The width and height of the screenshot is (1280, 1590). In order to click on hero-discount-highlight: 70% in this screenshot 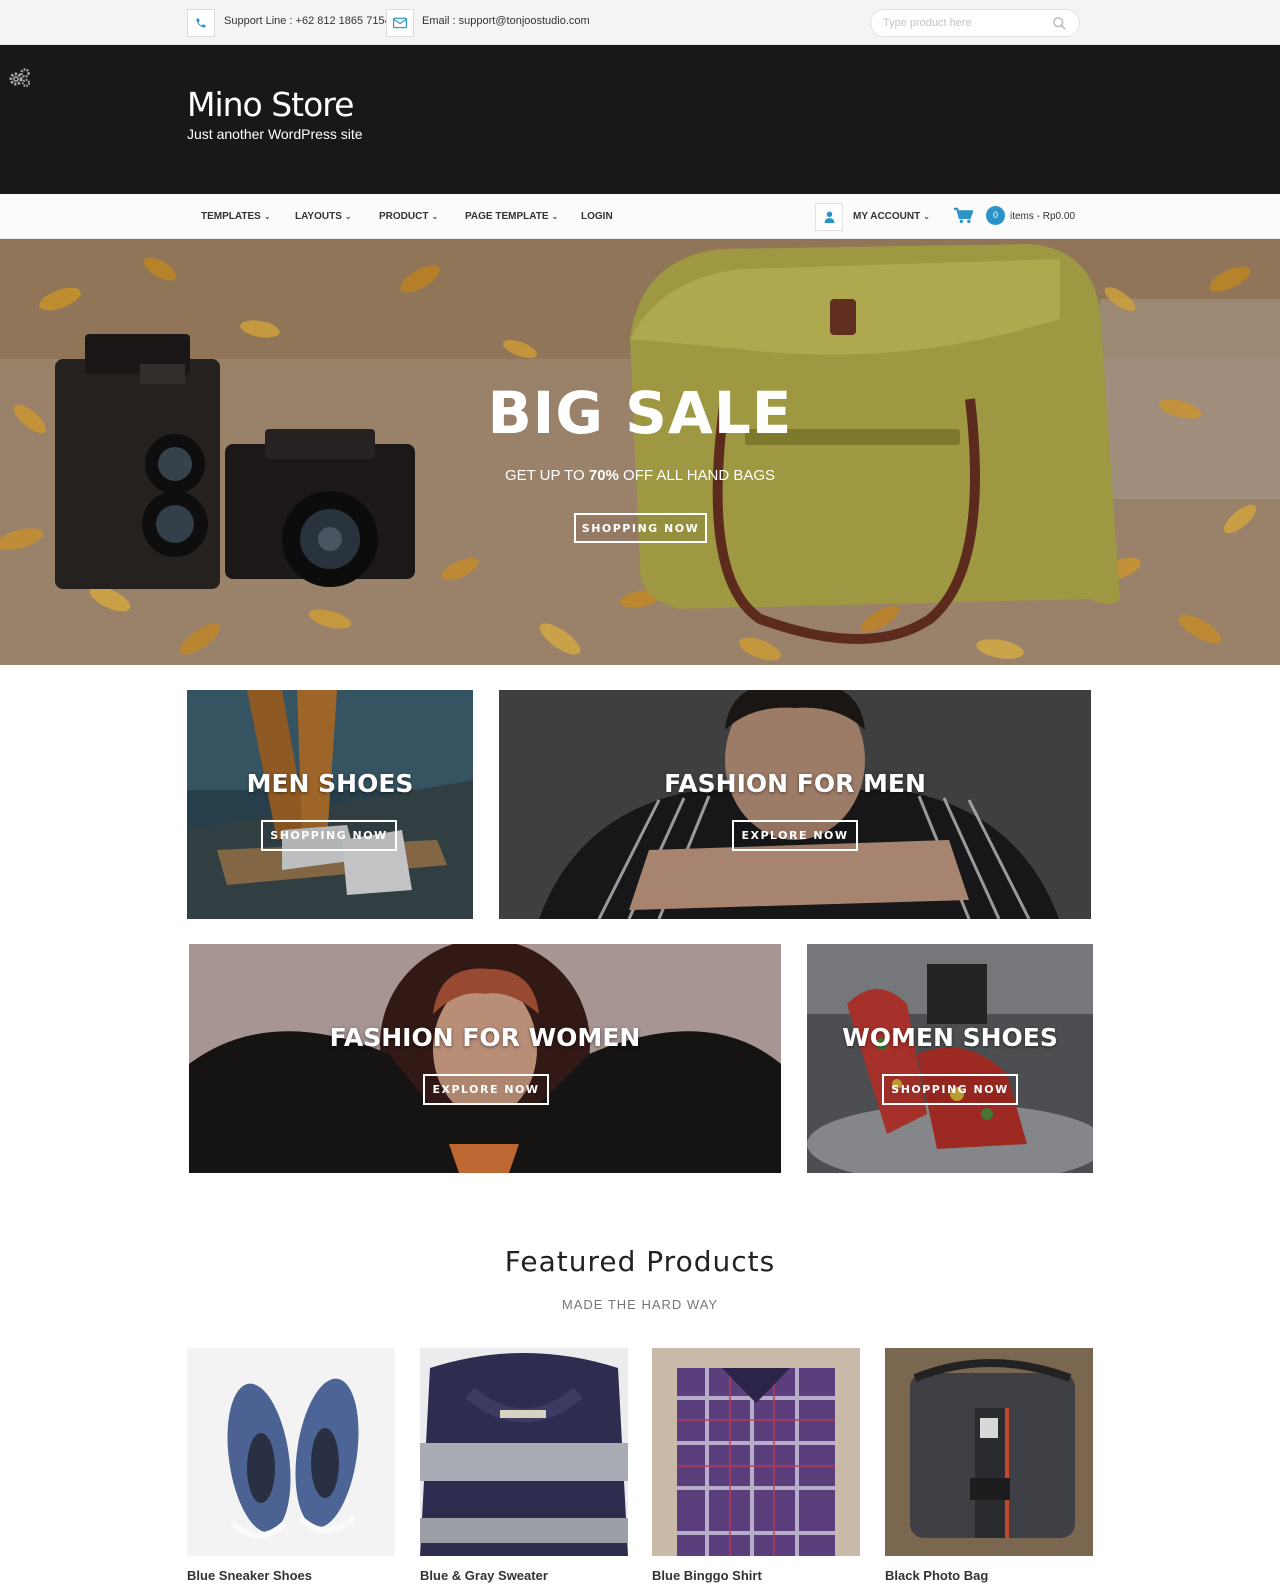, I will do `click(603, 475)`.